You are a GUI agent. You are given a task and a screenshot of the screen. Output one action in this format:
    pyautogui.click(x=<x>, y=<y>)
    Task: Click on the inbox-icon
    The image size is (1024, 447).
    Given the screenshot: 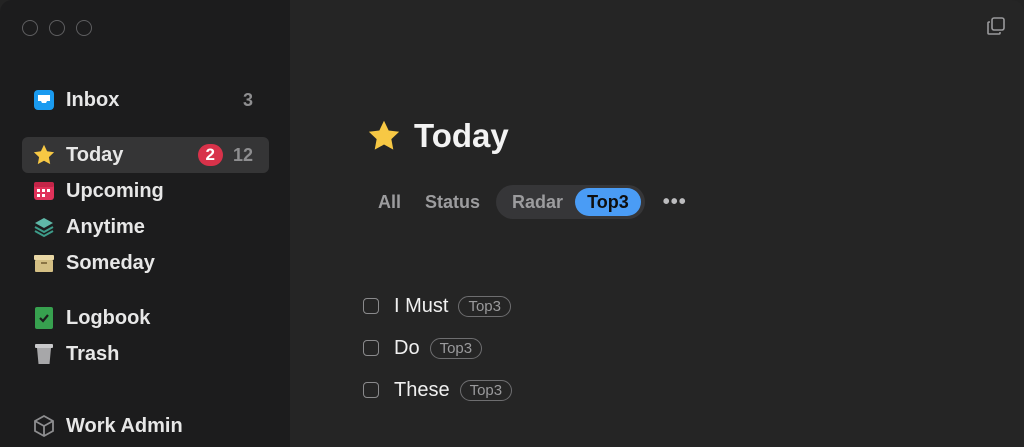 What is the action you would take?
    pyautogui.click(x=44, y=100)
    